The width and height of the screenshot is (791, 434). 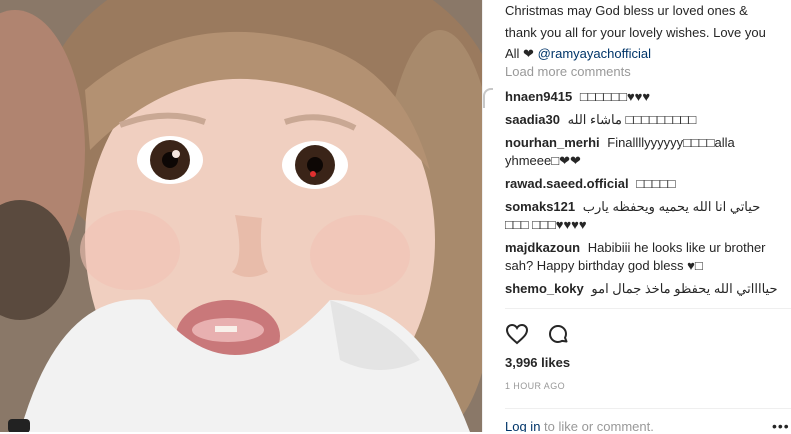 I want to click on login-prompt-text: to like or comment., so click(x=597, y=425).